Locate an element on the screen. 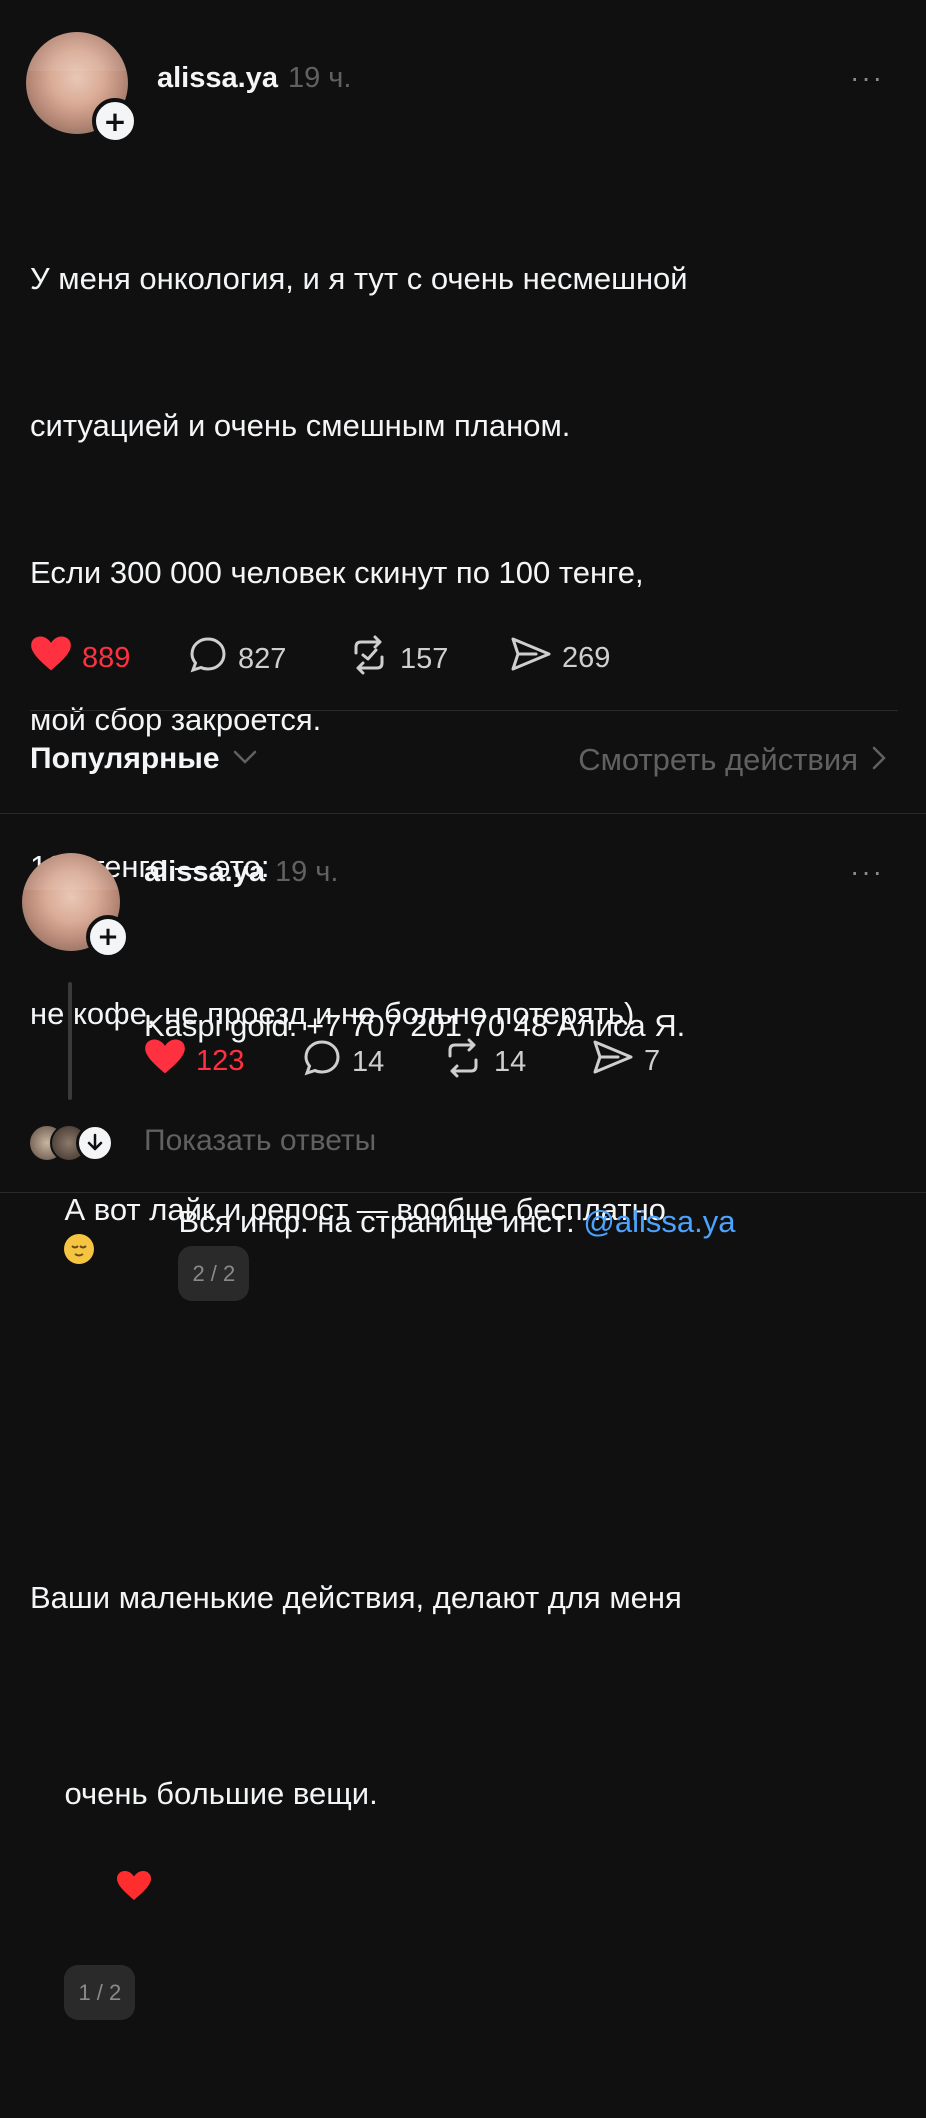  follow-plus-button: + is located at coordinates (115, 121).